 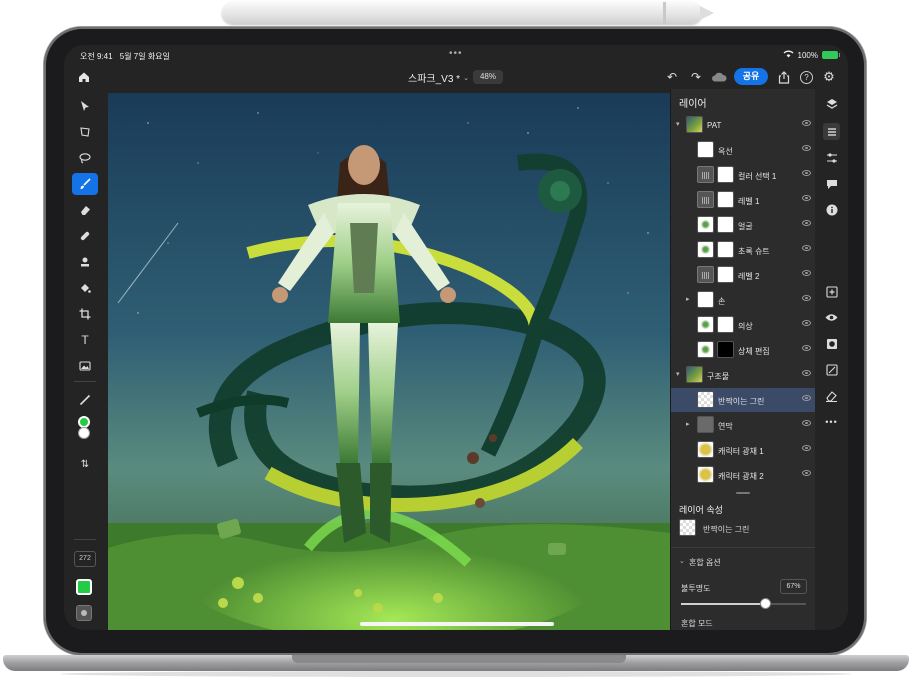 I want to click on lasso-tool-icon, so click(x=85, y=158).